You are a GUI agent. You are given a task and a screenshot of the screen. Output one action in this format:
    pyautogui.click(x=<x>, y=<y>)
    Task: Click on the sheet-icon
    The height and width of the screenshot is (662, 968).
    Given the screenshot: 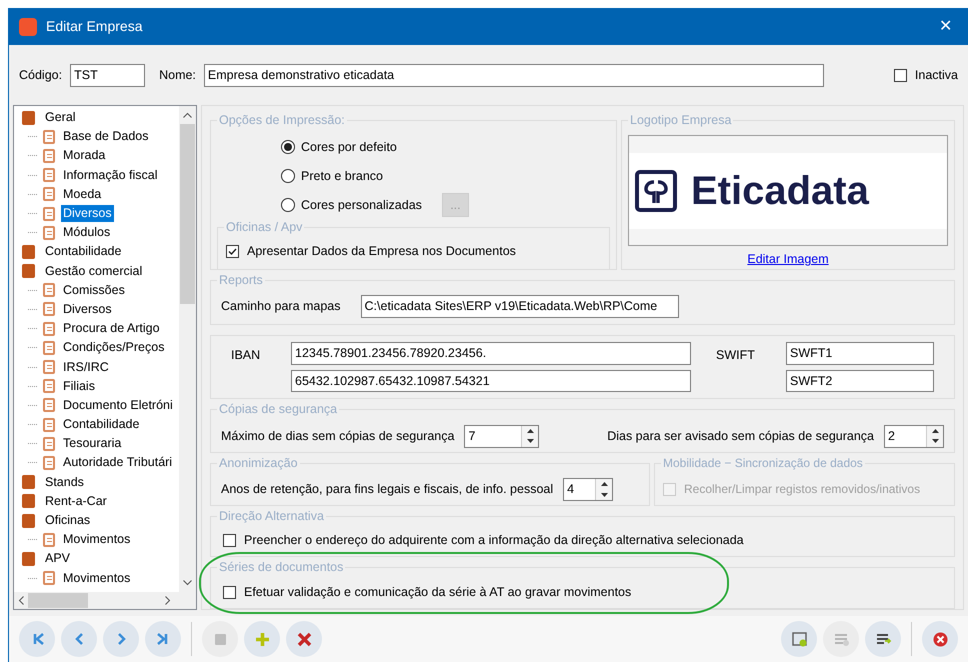 What is the action you would take?
    pyautogui.click(x=799, y=639)
    